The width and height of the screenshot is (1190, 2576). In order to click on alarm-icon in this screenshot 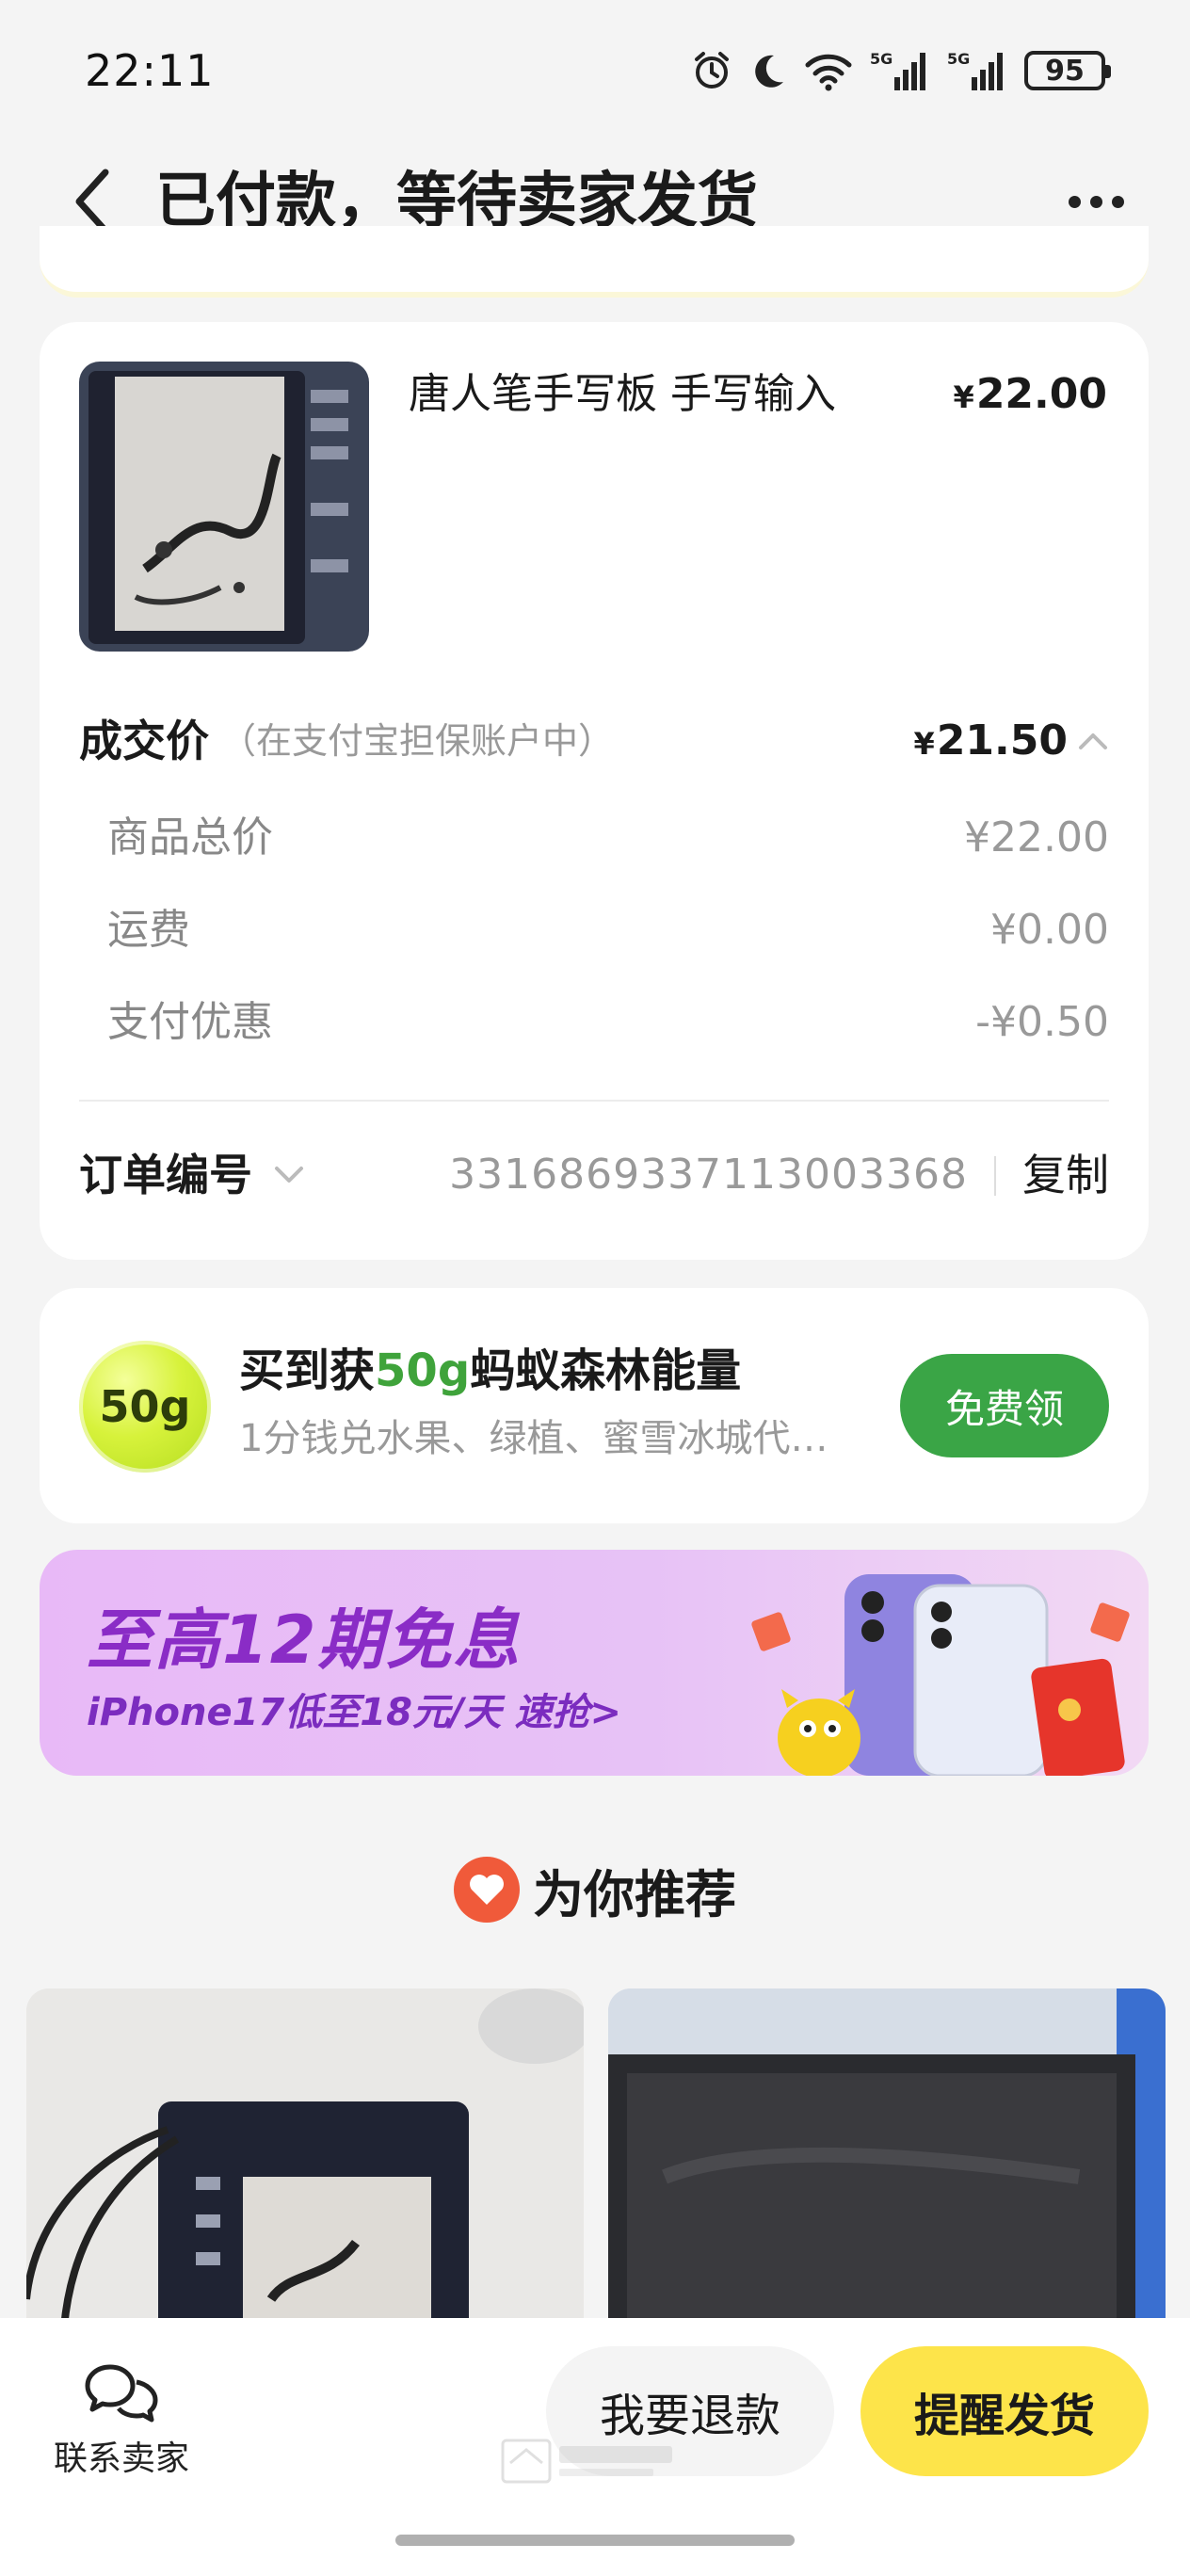, I will do `click(711, 70)`.